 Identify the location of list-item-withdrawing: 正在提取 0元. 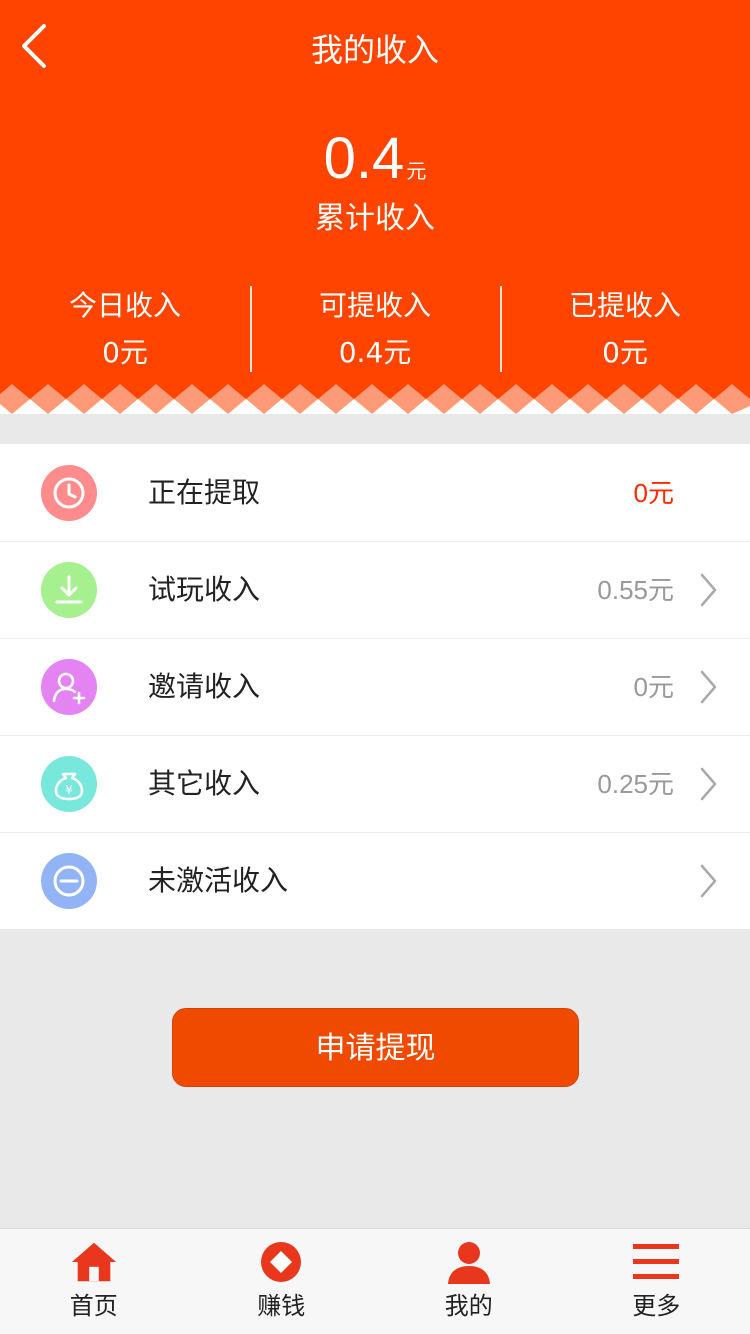
(375, 492).